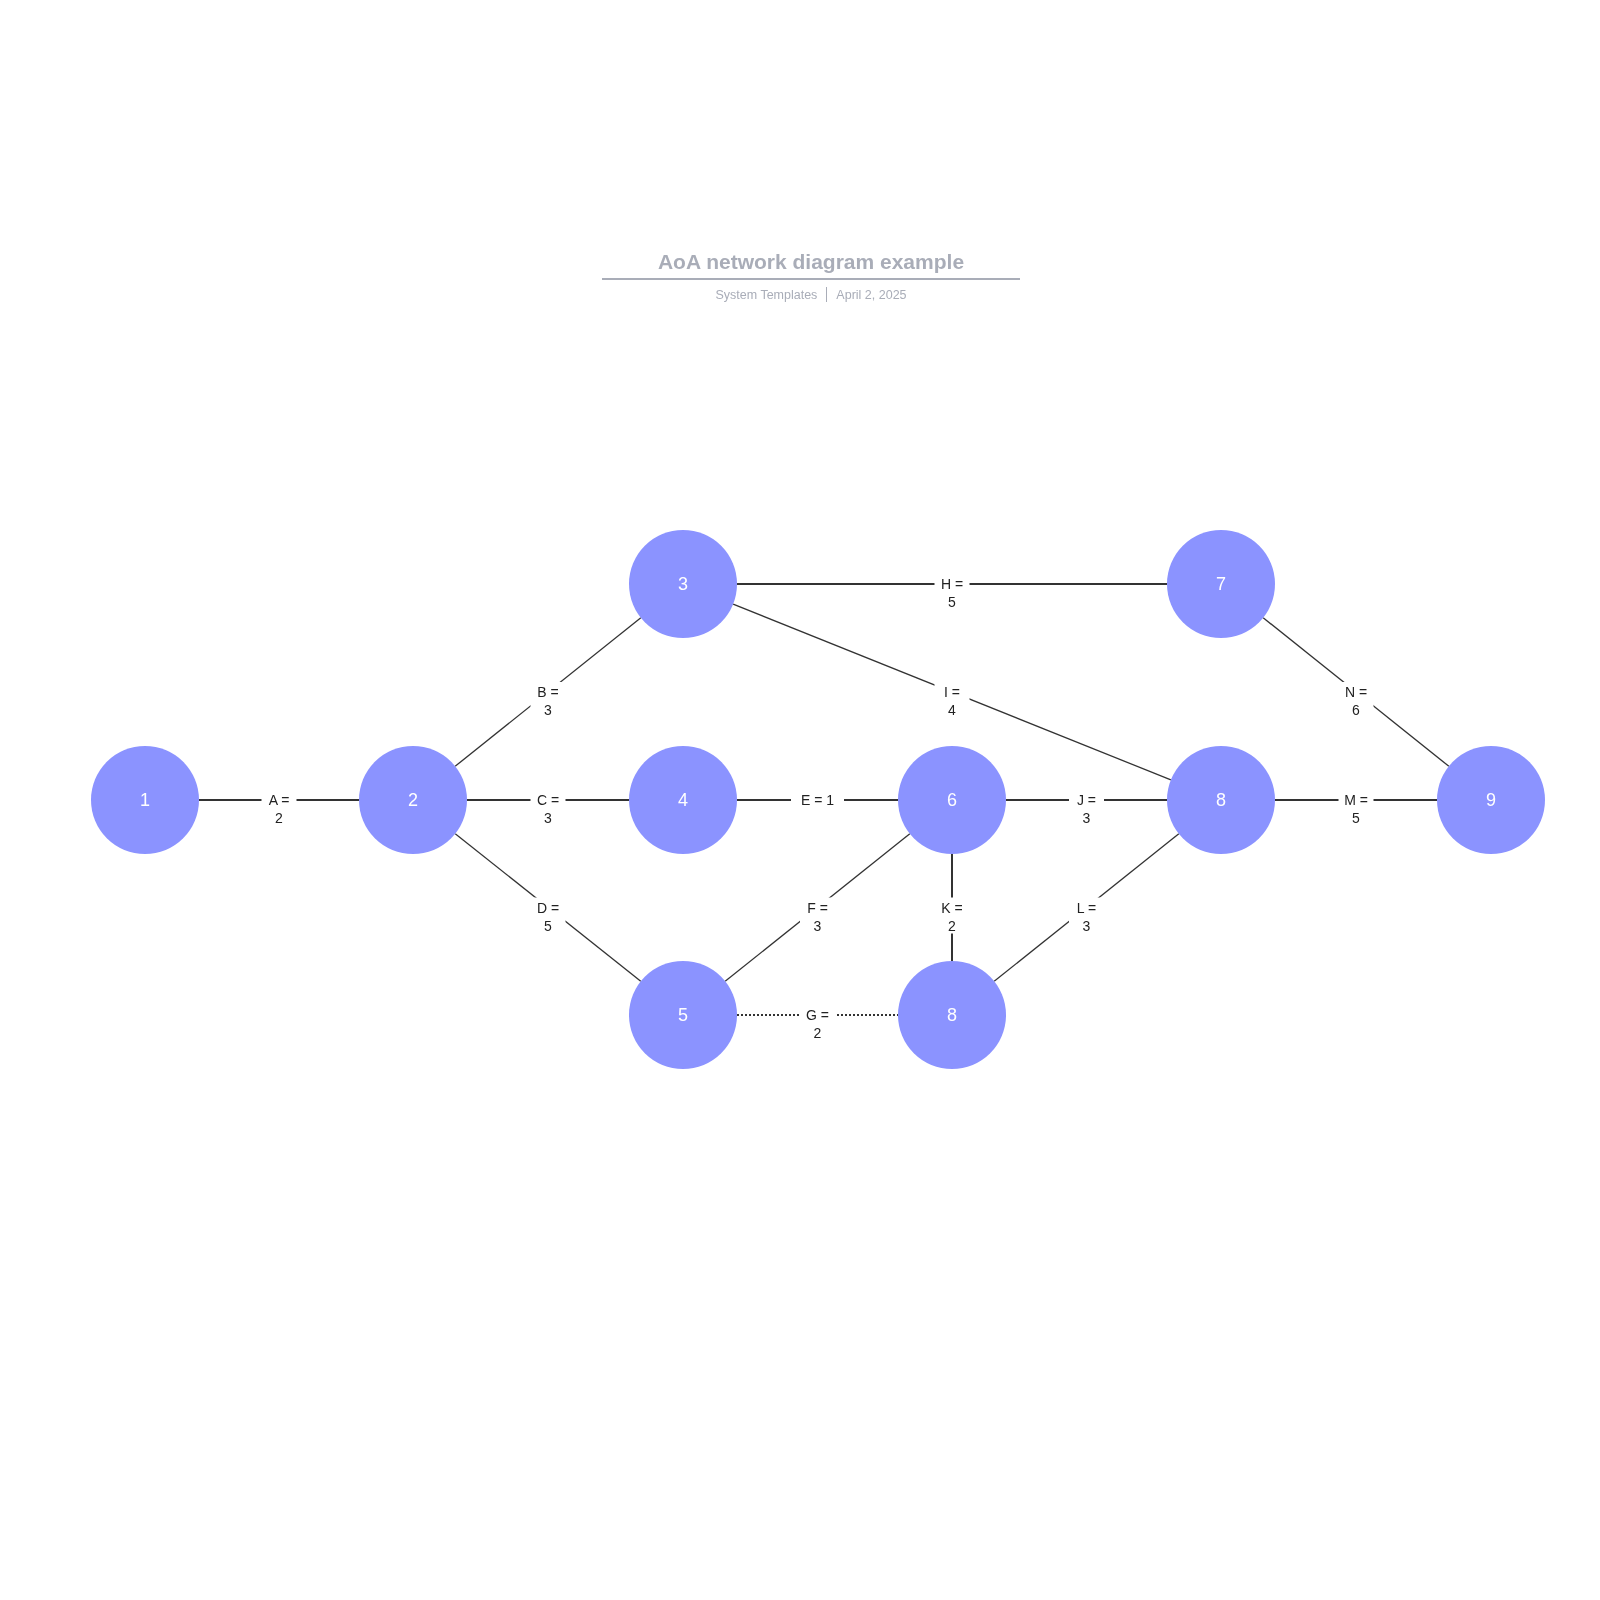 Image resolution: width=1600 pixels, height=1600 pixels. Describe the element at coordinates (952, 701) in the screenshot. I see `edge-label: I = 4` at that location.